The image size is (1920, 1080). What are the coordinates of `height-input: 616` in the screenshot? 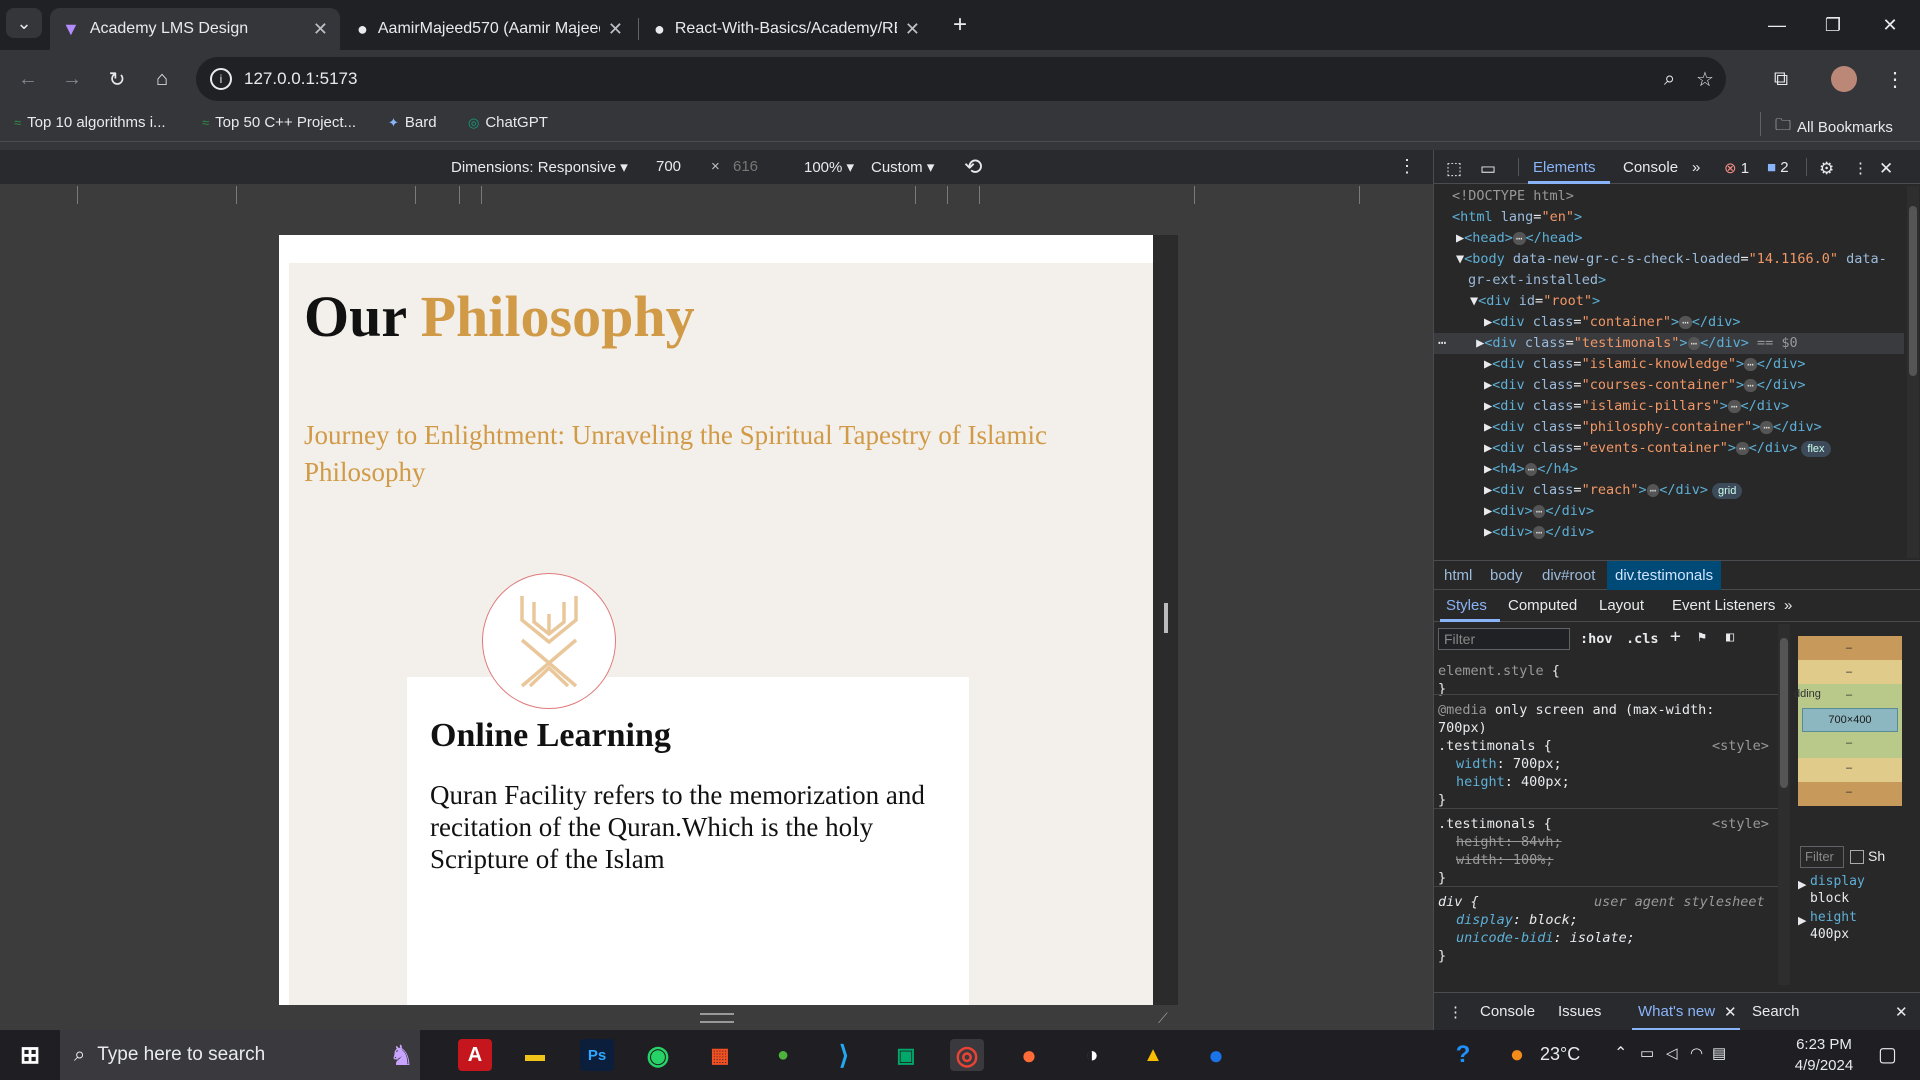 It's located at (745, 166).